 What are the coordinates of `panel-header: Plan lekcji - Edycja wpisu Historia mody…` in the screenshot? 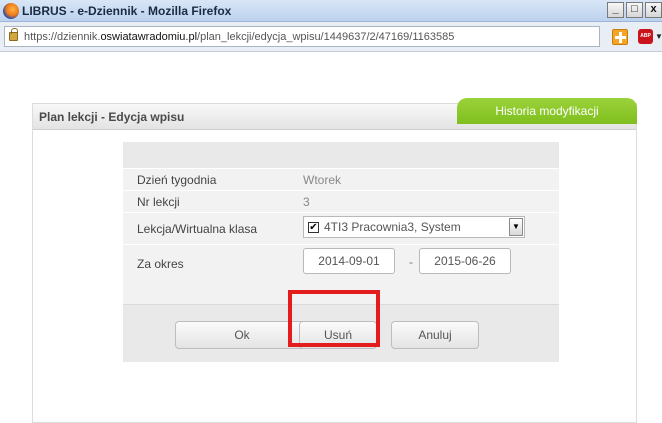 It's located at (335, 114).